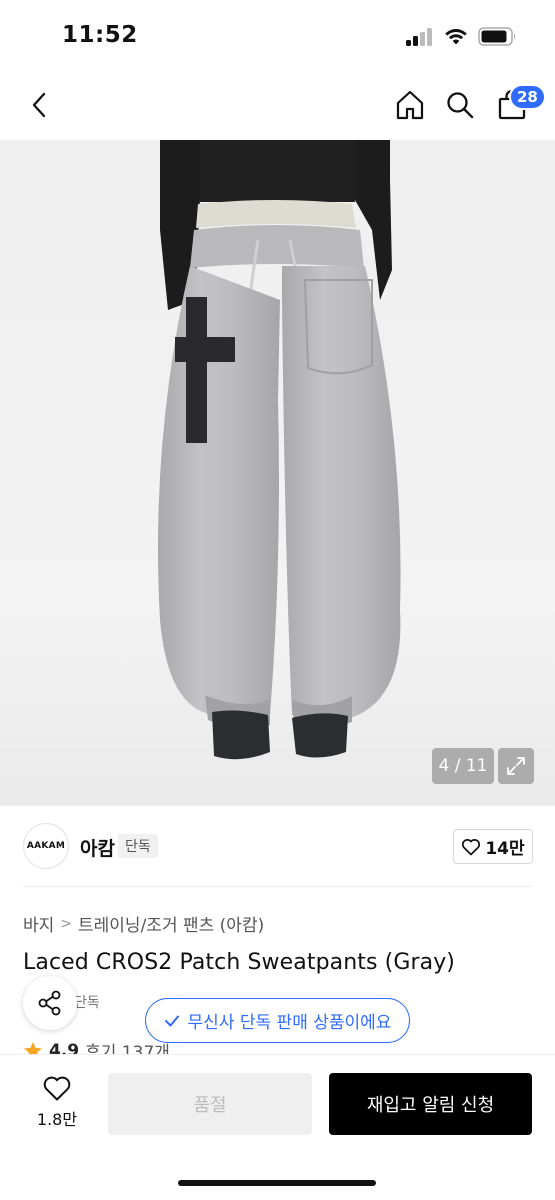 The height and width of the screenshot is (1200, 555). What do you see at coordinates (289, 1023) in the screenshot?
I see `exclusive-toast-text: 무신사 단독 판매 상품이에요` at bounding box center [289, 1023].